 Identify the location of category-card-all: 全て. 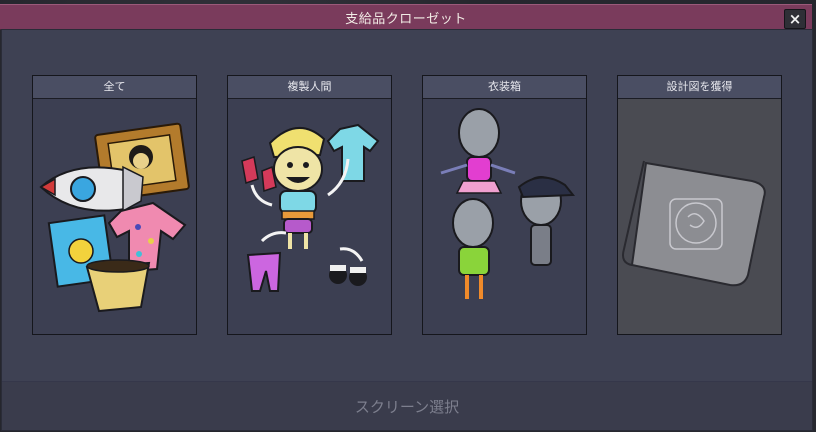
(114, 205).